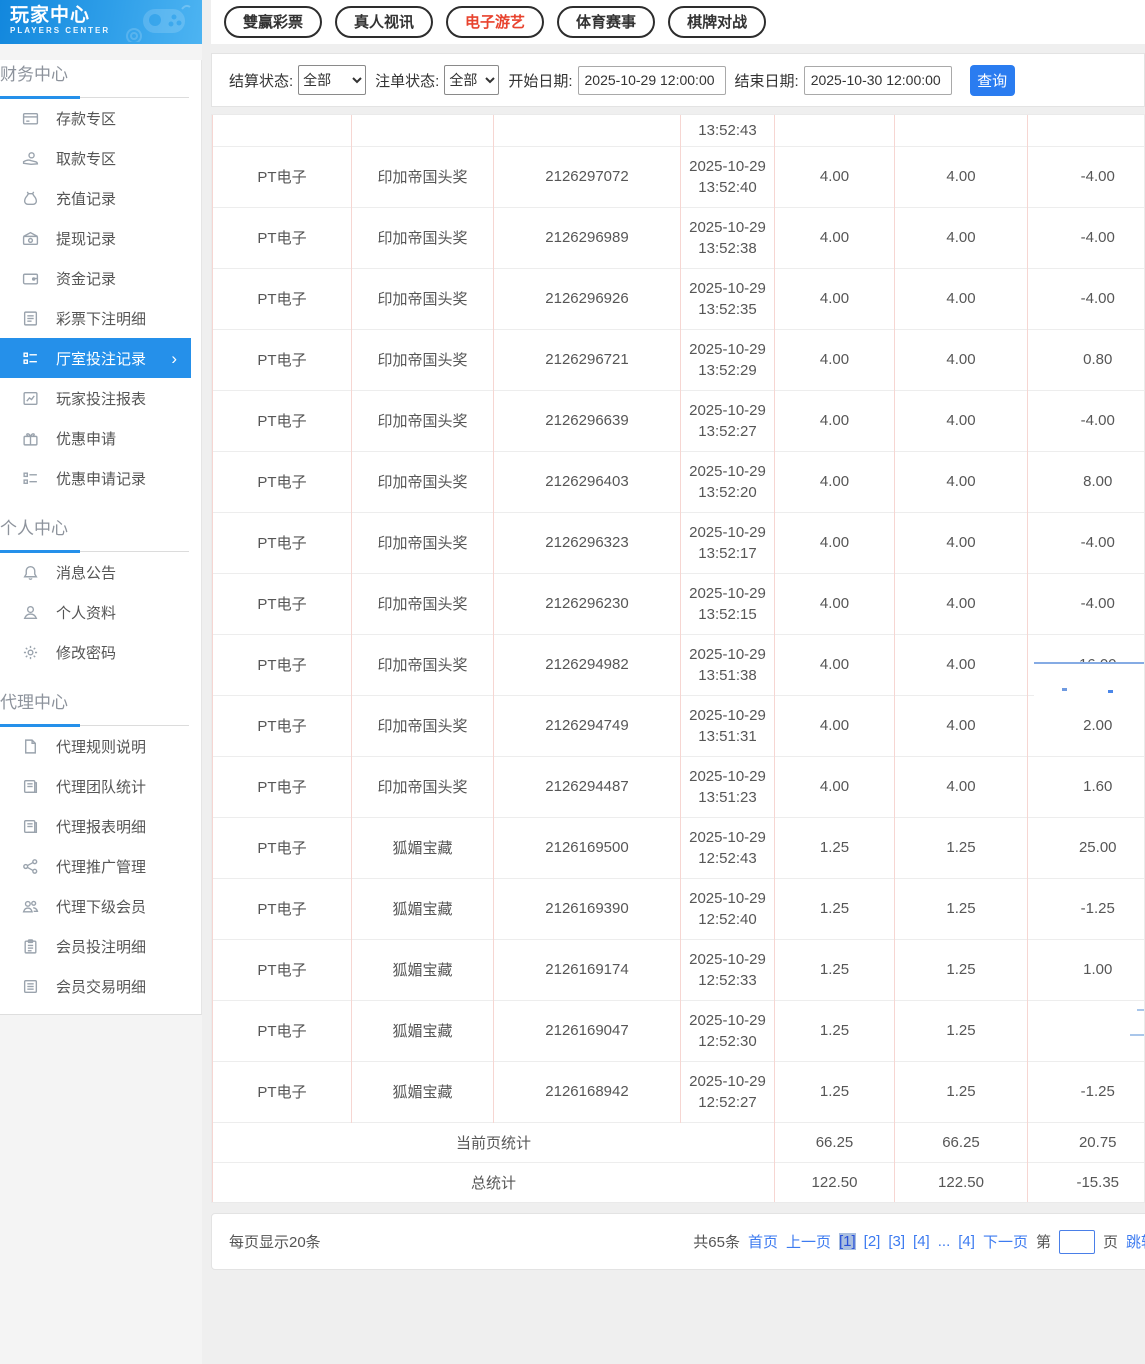 The height and width of the screenshot is (1364, 1145). Describe the element at coordinates (727, 248) in the screenshot. I see `bet-time: 13:52:38` at that location.